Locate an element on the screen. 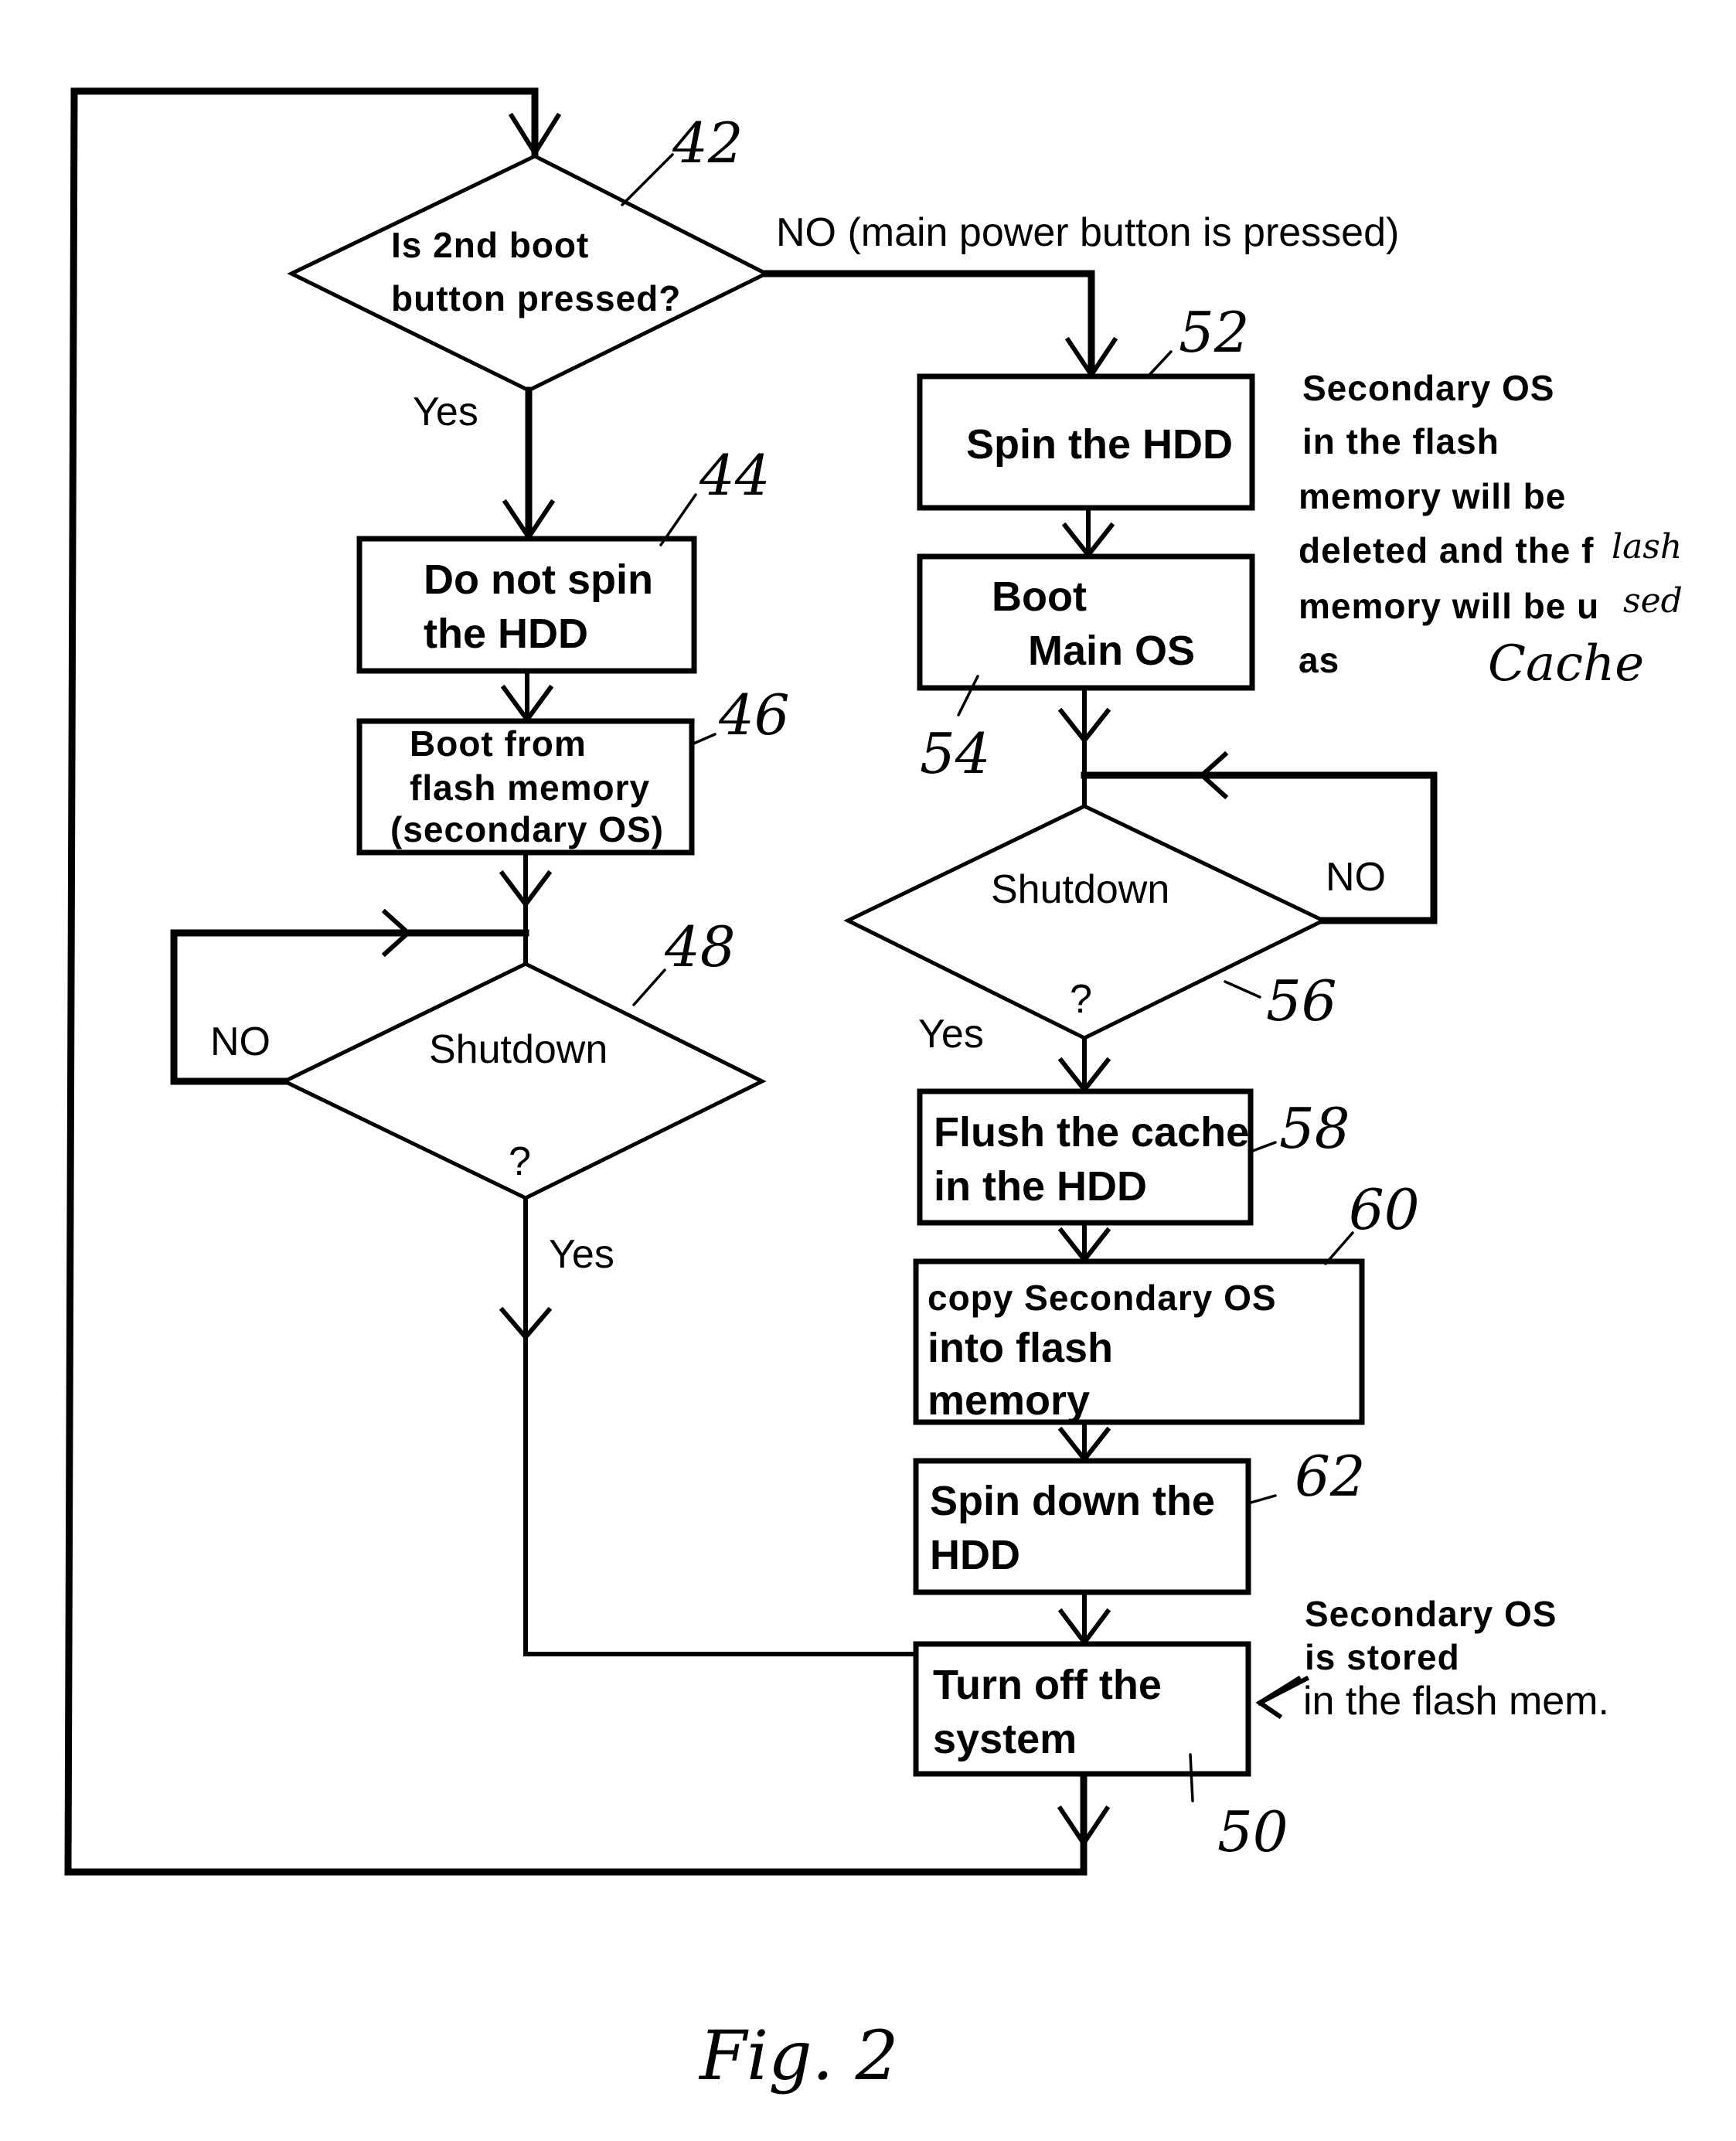  process-60-line3: memory is located at coordinates (1009, 1400).